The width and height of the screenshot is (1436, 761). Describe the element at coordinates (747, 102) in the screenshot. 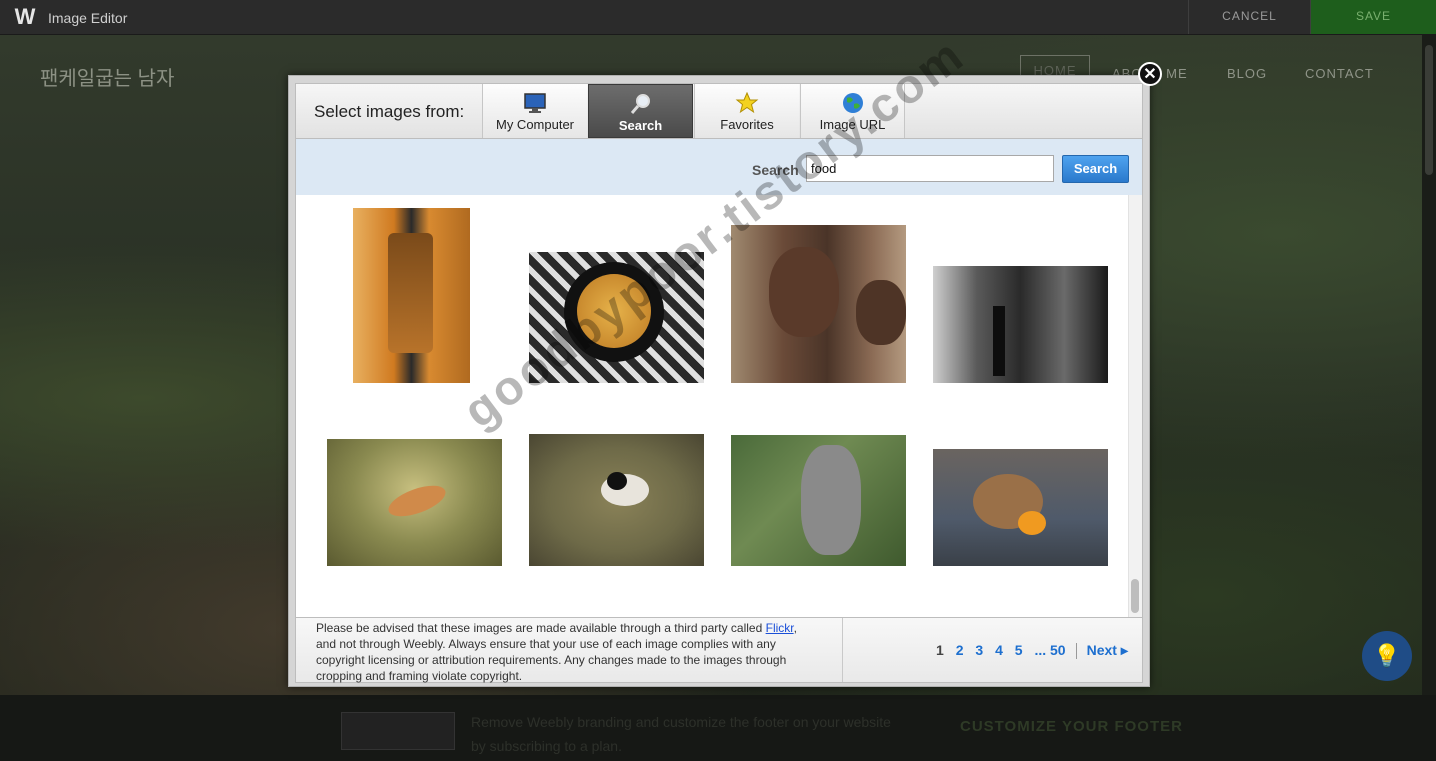

I see `star-icon` at that location.